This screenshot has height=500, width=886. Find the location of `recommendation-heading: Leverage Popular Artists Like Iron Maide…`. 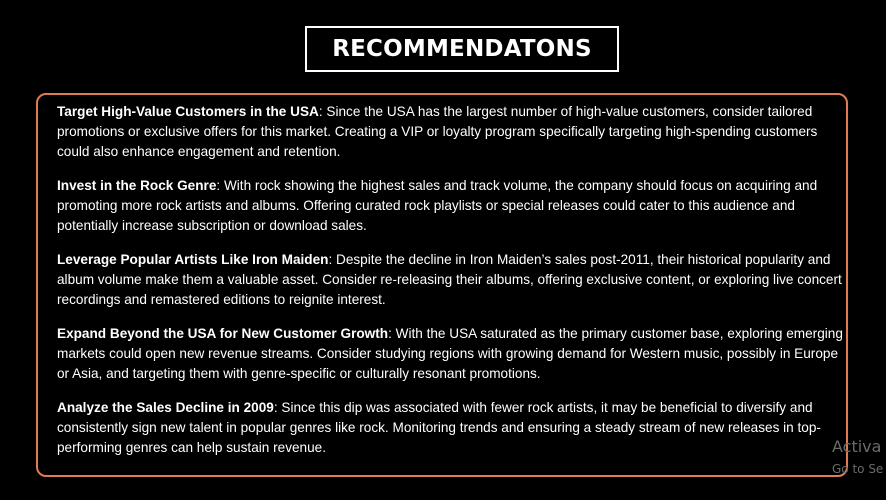

recommendation-heading: Leverage Popular Artists Like Iron Maide… is located at coordinates (193, 259).